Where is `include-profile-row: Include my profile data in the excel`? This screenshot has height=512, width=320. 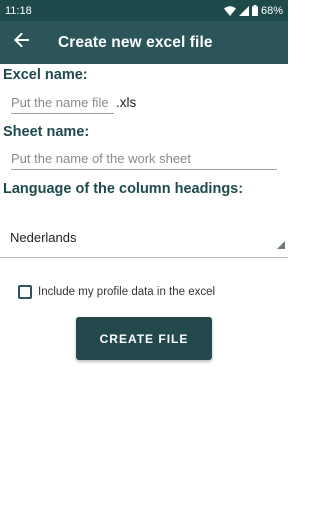
include-profile-row: Include my profile data in the excel is located at coordinates (116, 292).